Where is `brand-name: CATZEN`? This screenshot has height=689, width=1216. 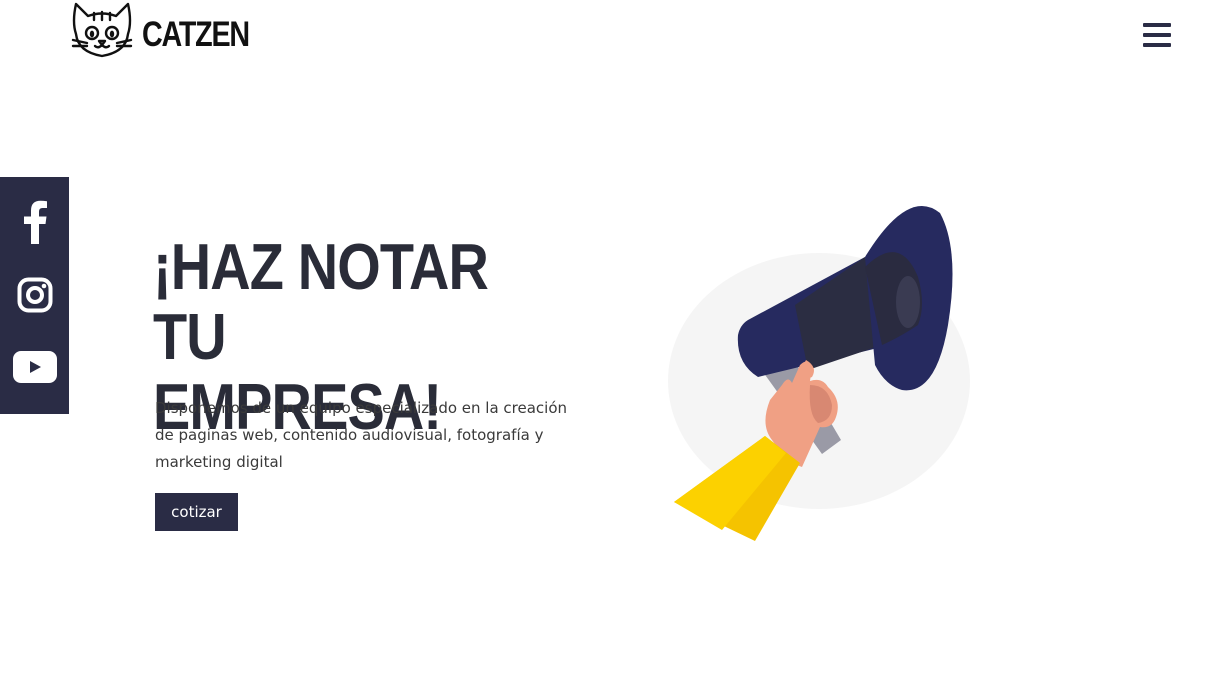 brand-name: CATZEN is located at coordinates (196, 34).